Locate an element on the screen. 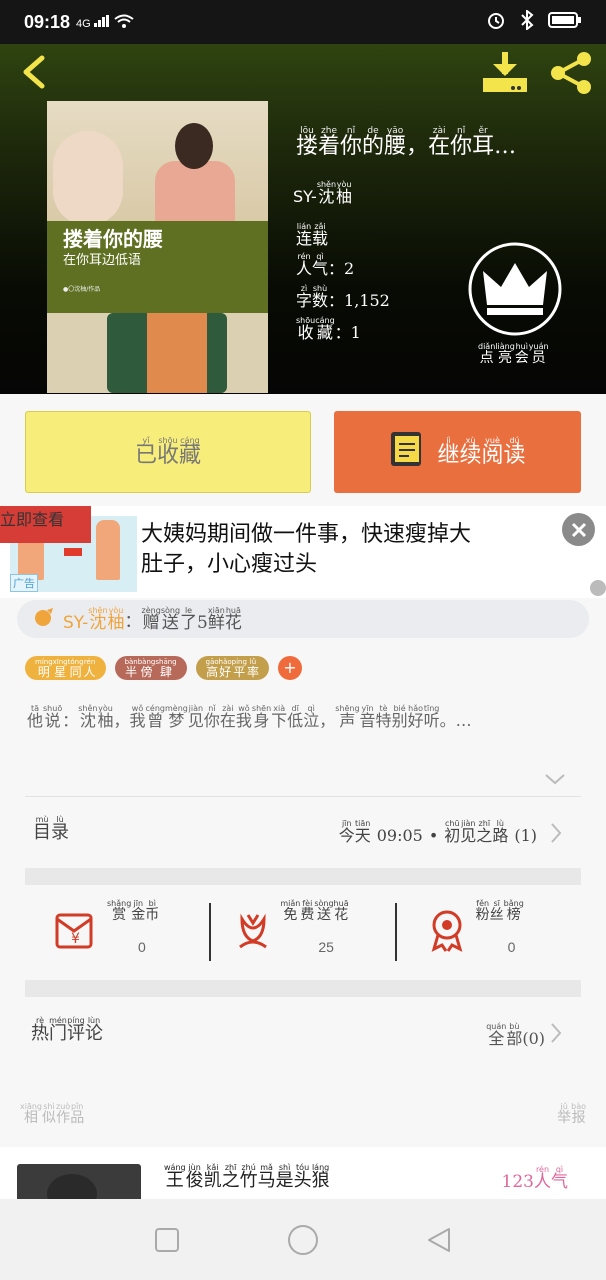  vip-label: diǎn 点 liàng 亮 huì 会 yuán 员 is located at coordinates (513, 354).